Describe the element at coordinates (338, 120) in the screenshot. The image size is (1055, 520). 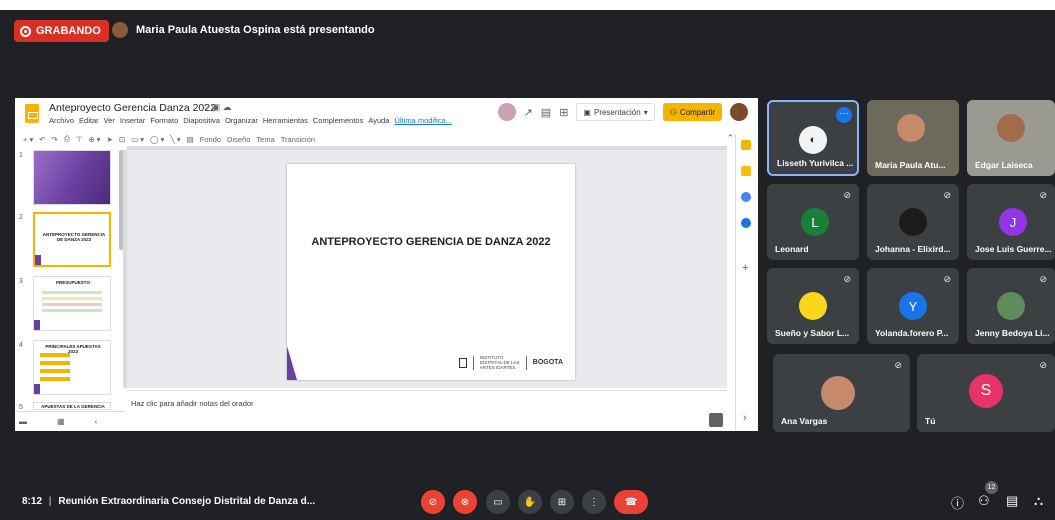
I see `menu-addons: Complementos` at that location.